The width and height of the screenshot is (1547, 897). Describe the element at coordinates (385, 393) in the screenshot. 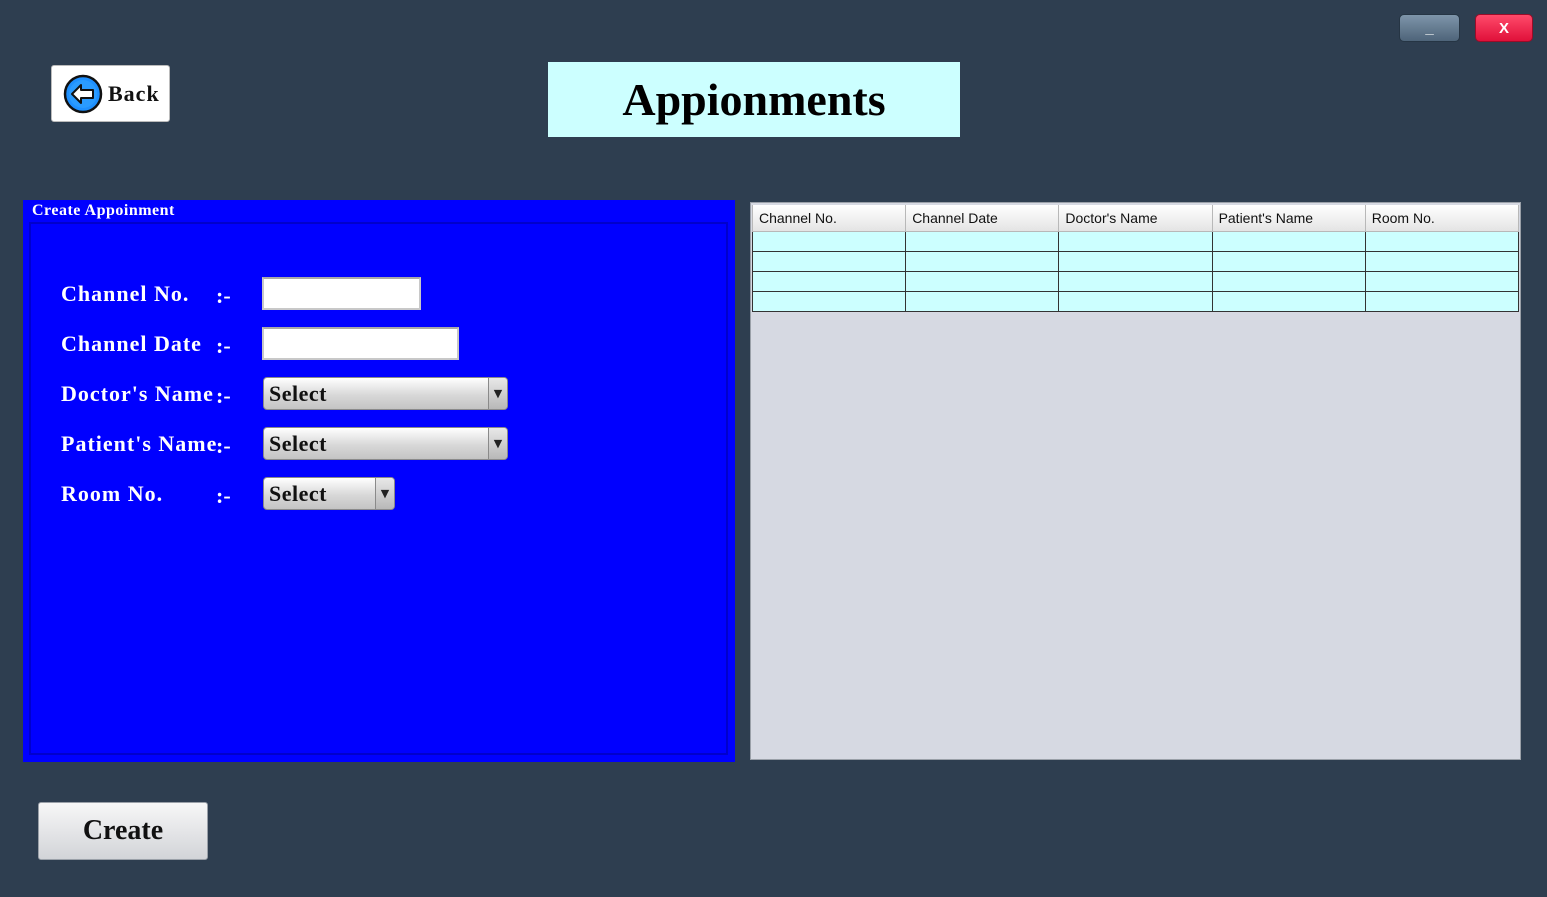

I see `doctor-name-select: Select ▼` at that location.